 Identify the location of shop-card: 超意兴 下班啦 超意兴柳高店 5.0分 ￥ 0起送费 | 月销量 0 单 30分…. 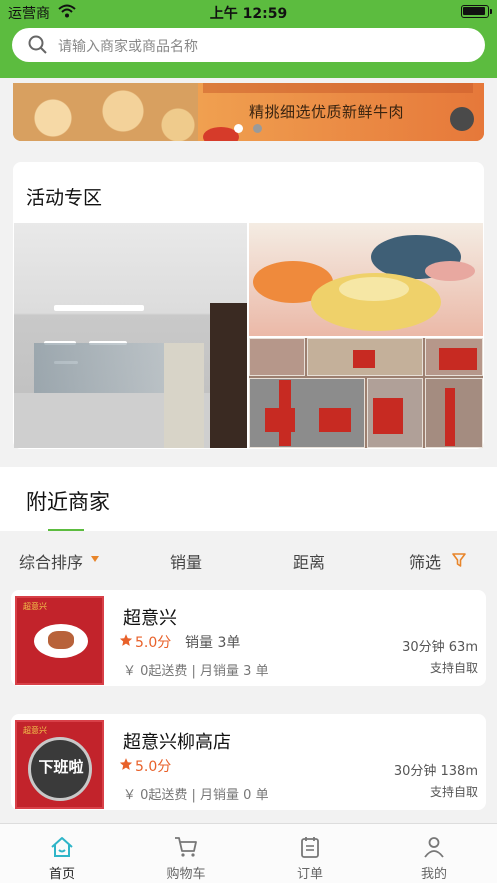
(248, 762).